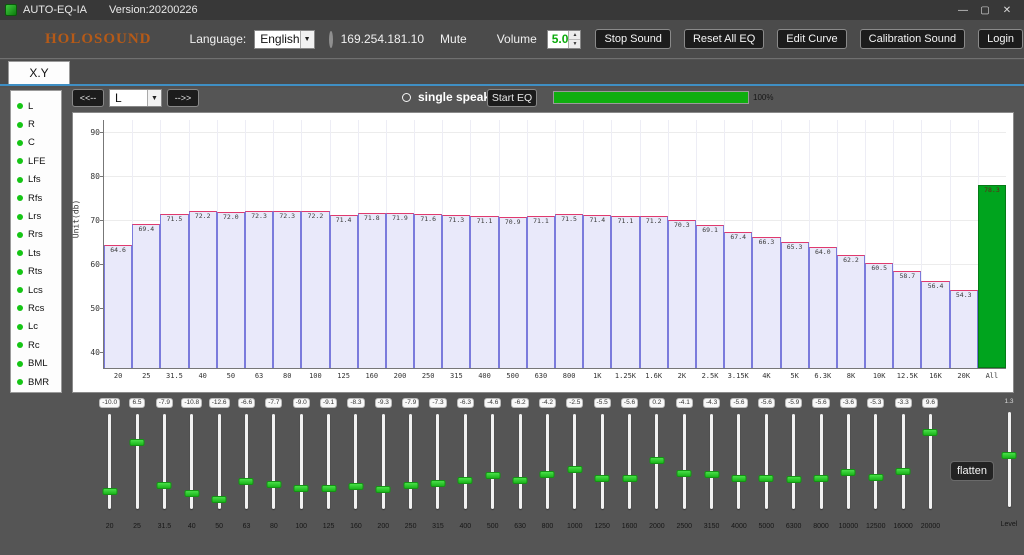 This screenshot has width=1024, height=555. What do you see at coordinates (36, 382) in the screenshot?
I see `channel-item: BMR` at bounding box center [36, 382].